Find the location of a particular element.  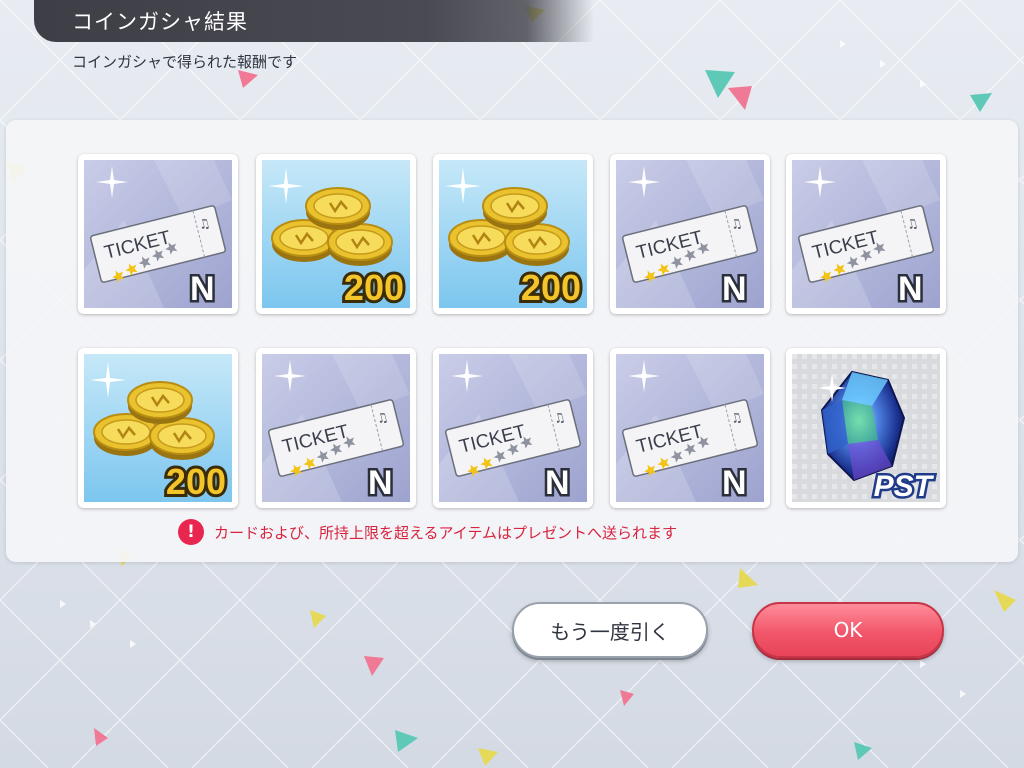

jewel-label: PST is located at coordinates (904, 486).